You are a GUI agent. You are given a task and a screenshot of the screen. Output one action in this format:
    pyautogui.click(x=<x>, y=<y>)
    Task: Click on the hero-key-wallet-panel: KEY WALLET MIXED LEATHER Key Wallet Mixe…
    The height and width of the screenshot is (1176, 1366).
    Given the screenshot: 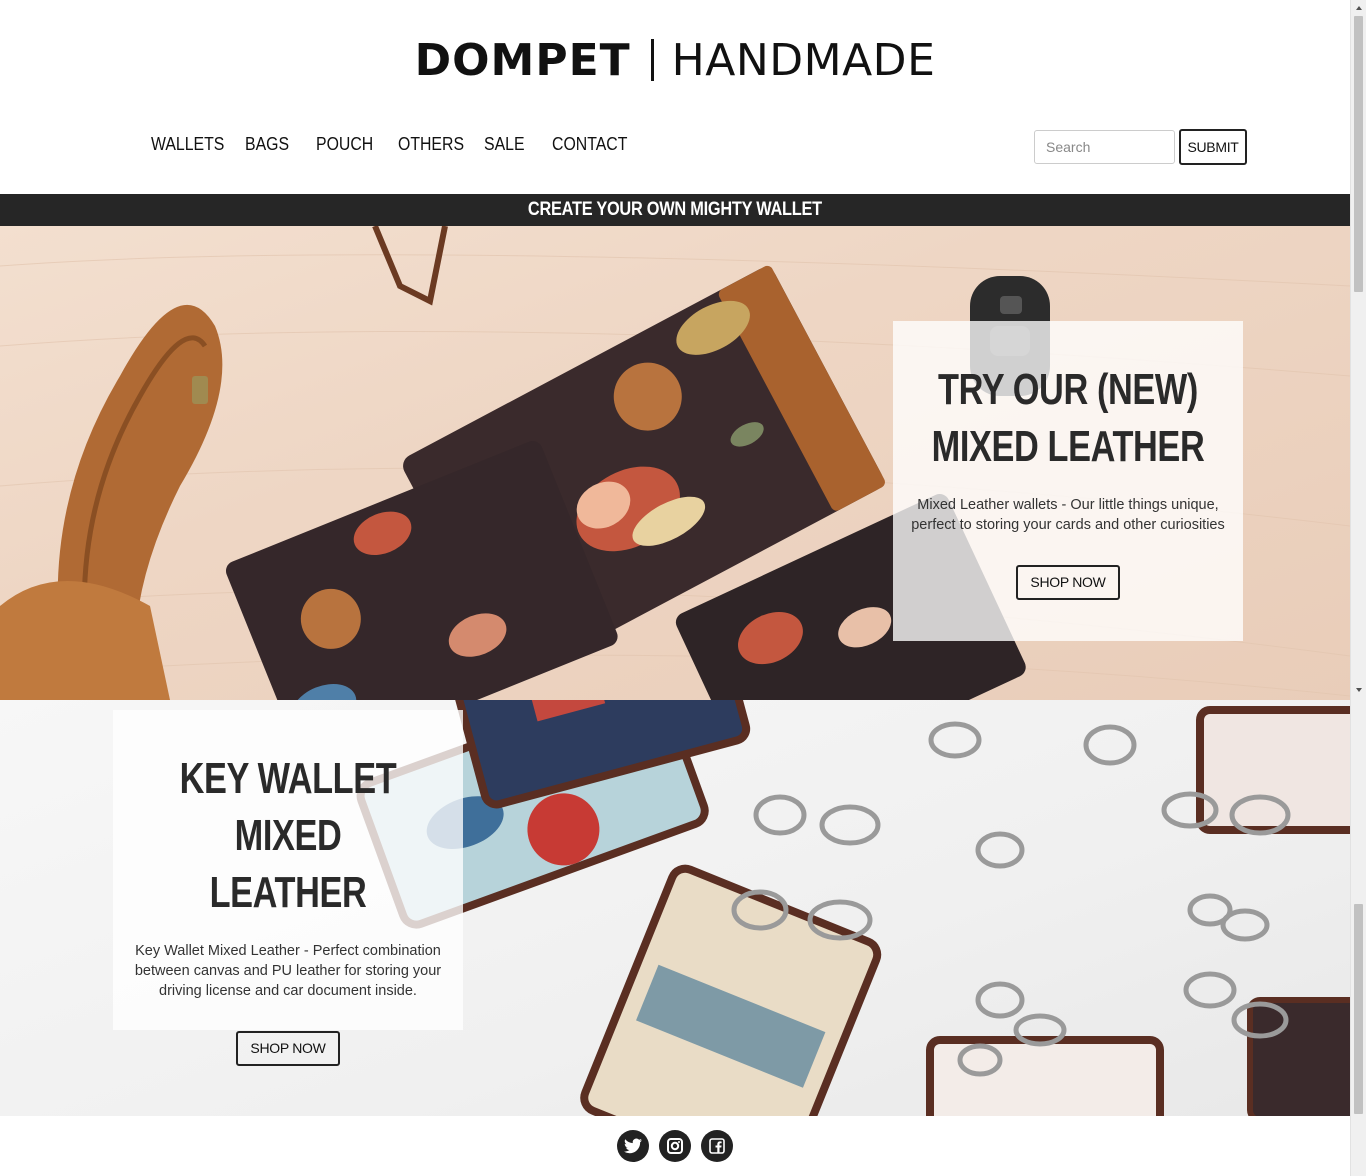 What is the action you would take?
    pyautogui.click(x=288, y=888)
    